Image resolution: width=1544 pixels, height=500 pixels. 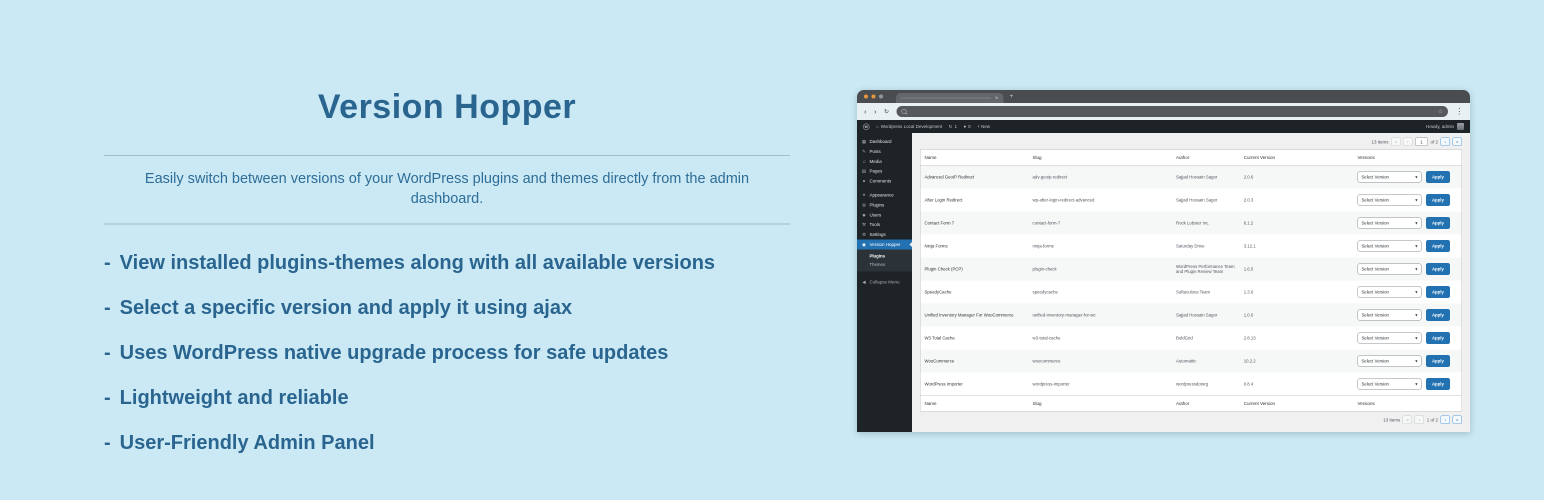 I want to click on howdy-admin-link: Howdy, admin, so click(x=1440, y=126).